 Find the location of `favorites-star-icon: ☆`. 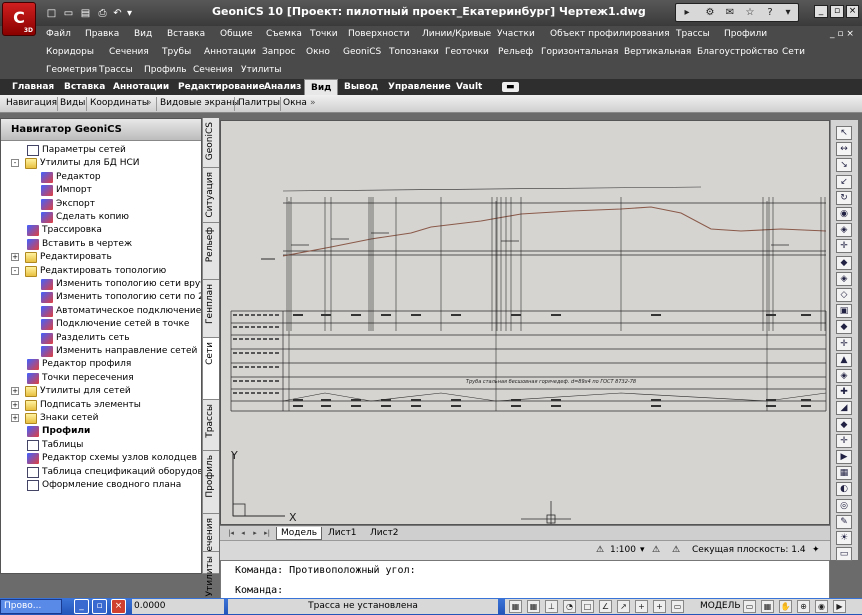

favorites-star-icon: ☆ is located at coordinates (750, 13).